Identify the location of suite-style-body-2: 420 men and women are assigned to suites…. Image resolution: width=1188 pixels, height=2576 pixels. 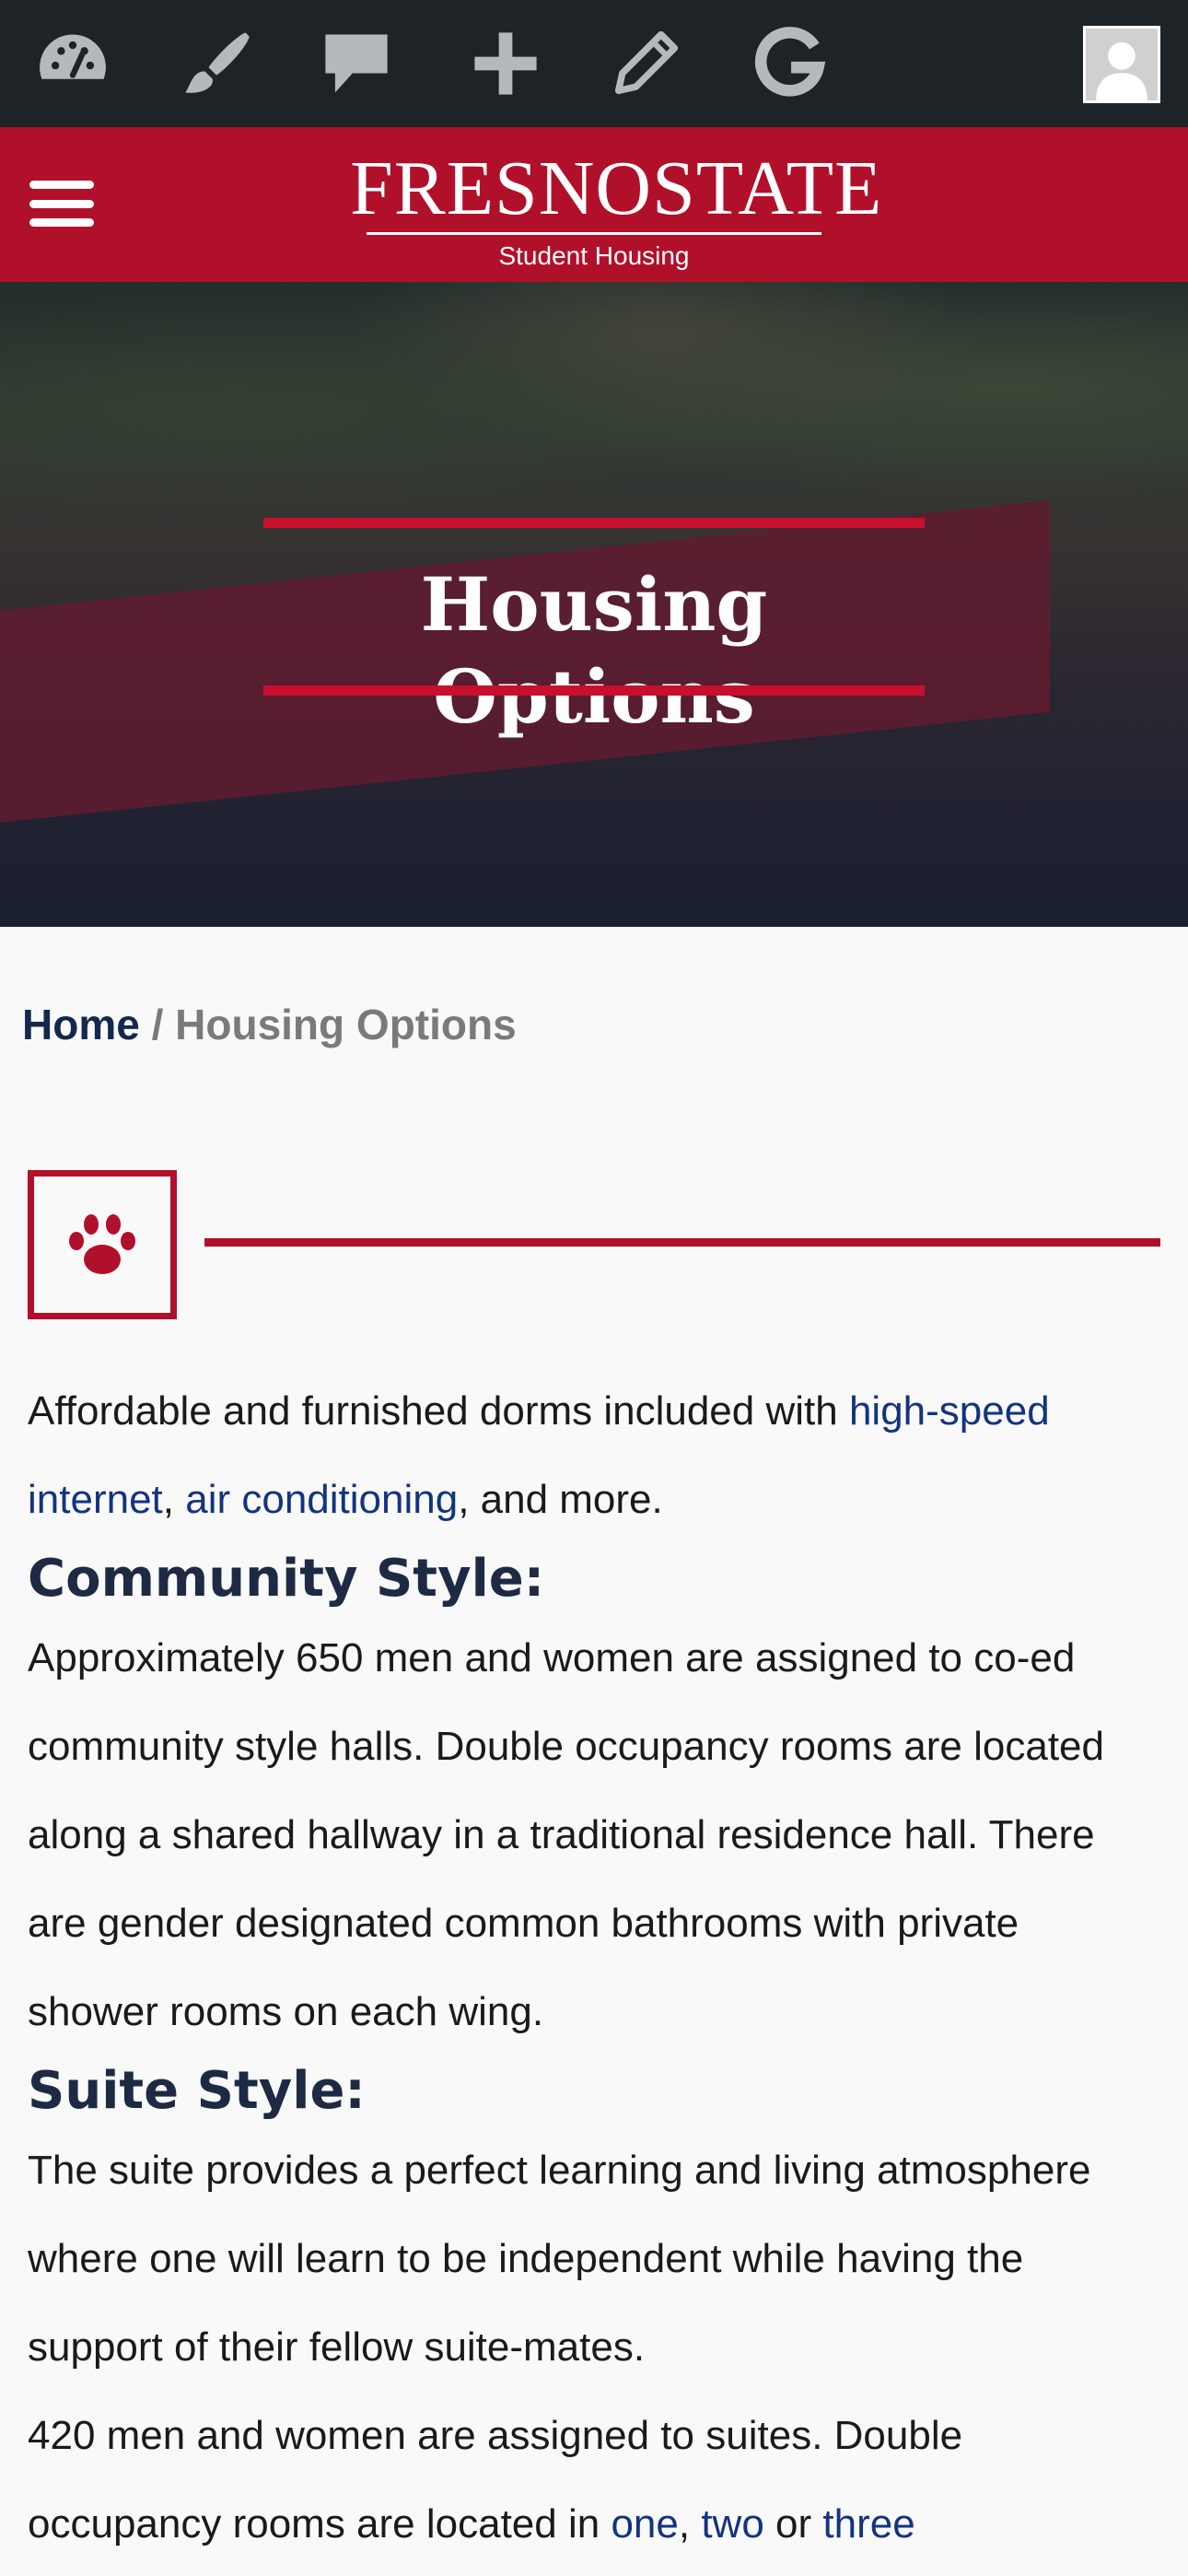
(594, 2480).